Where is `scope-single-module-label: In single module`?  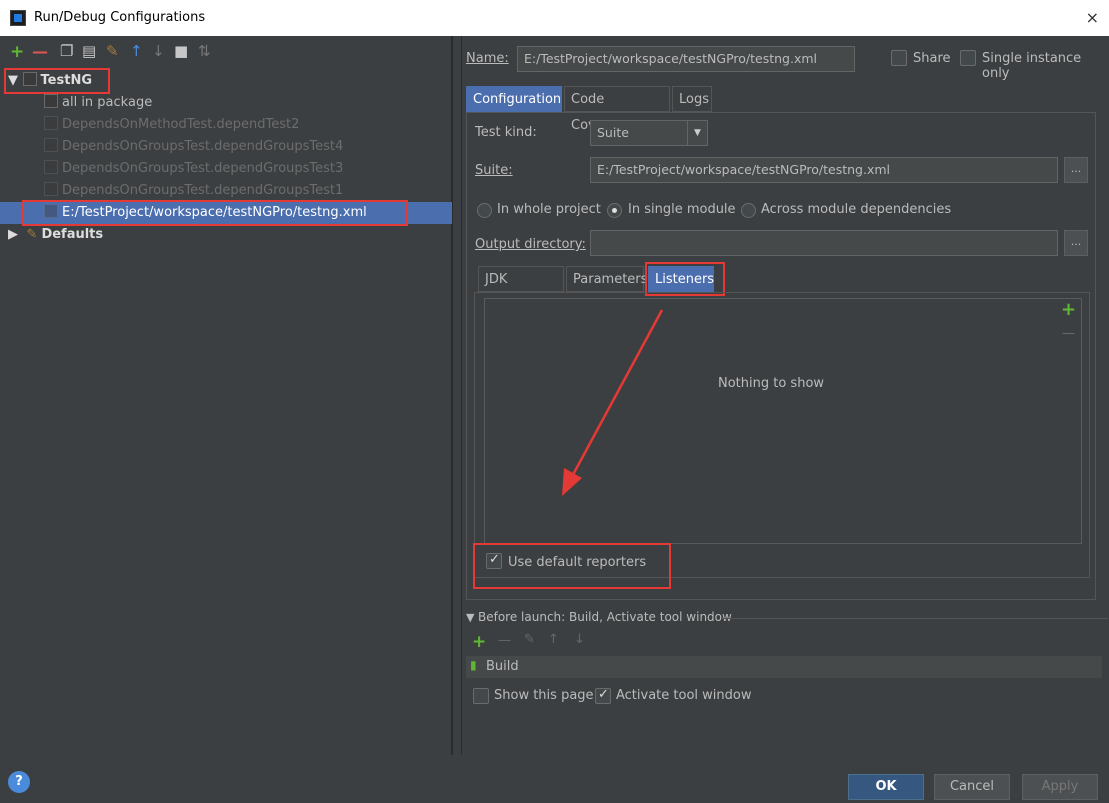 scope-single-module-label: In single module is located at coordinates (682, 209).